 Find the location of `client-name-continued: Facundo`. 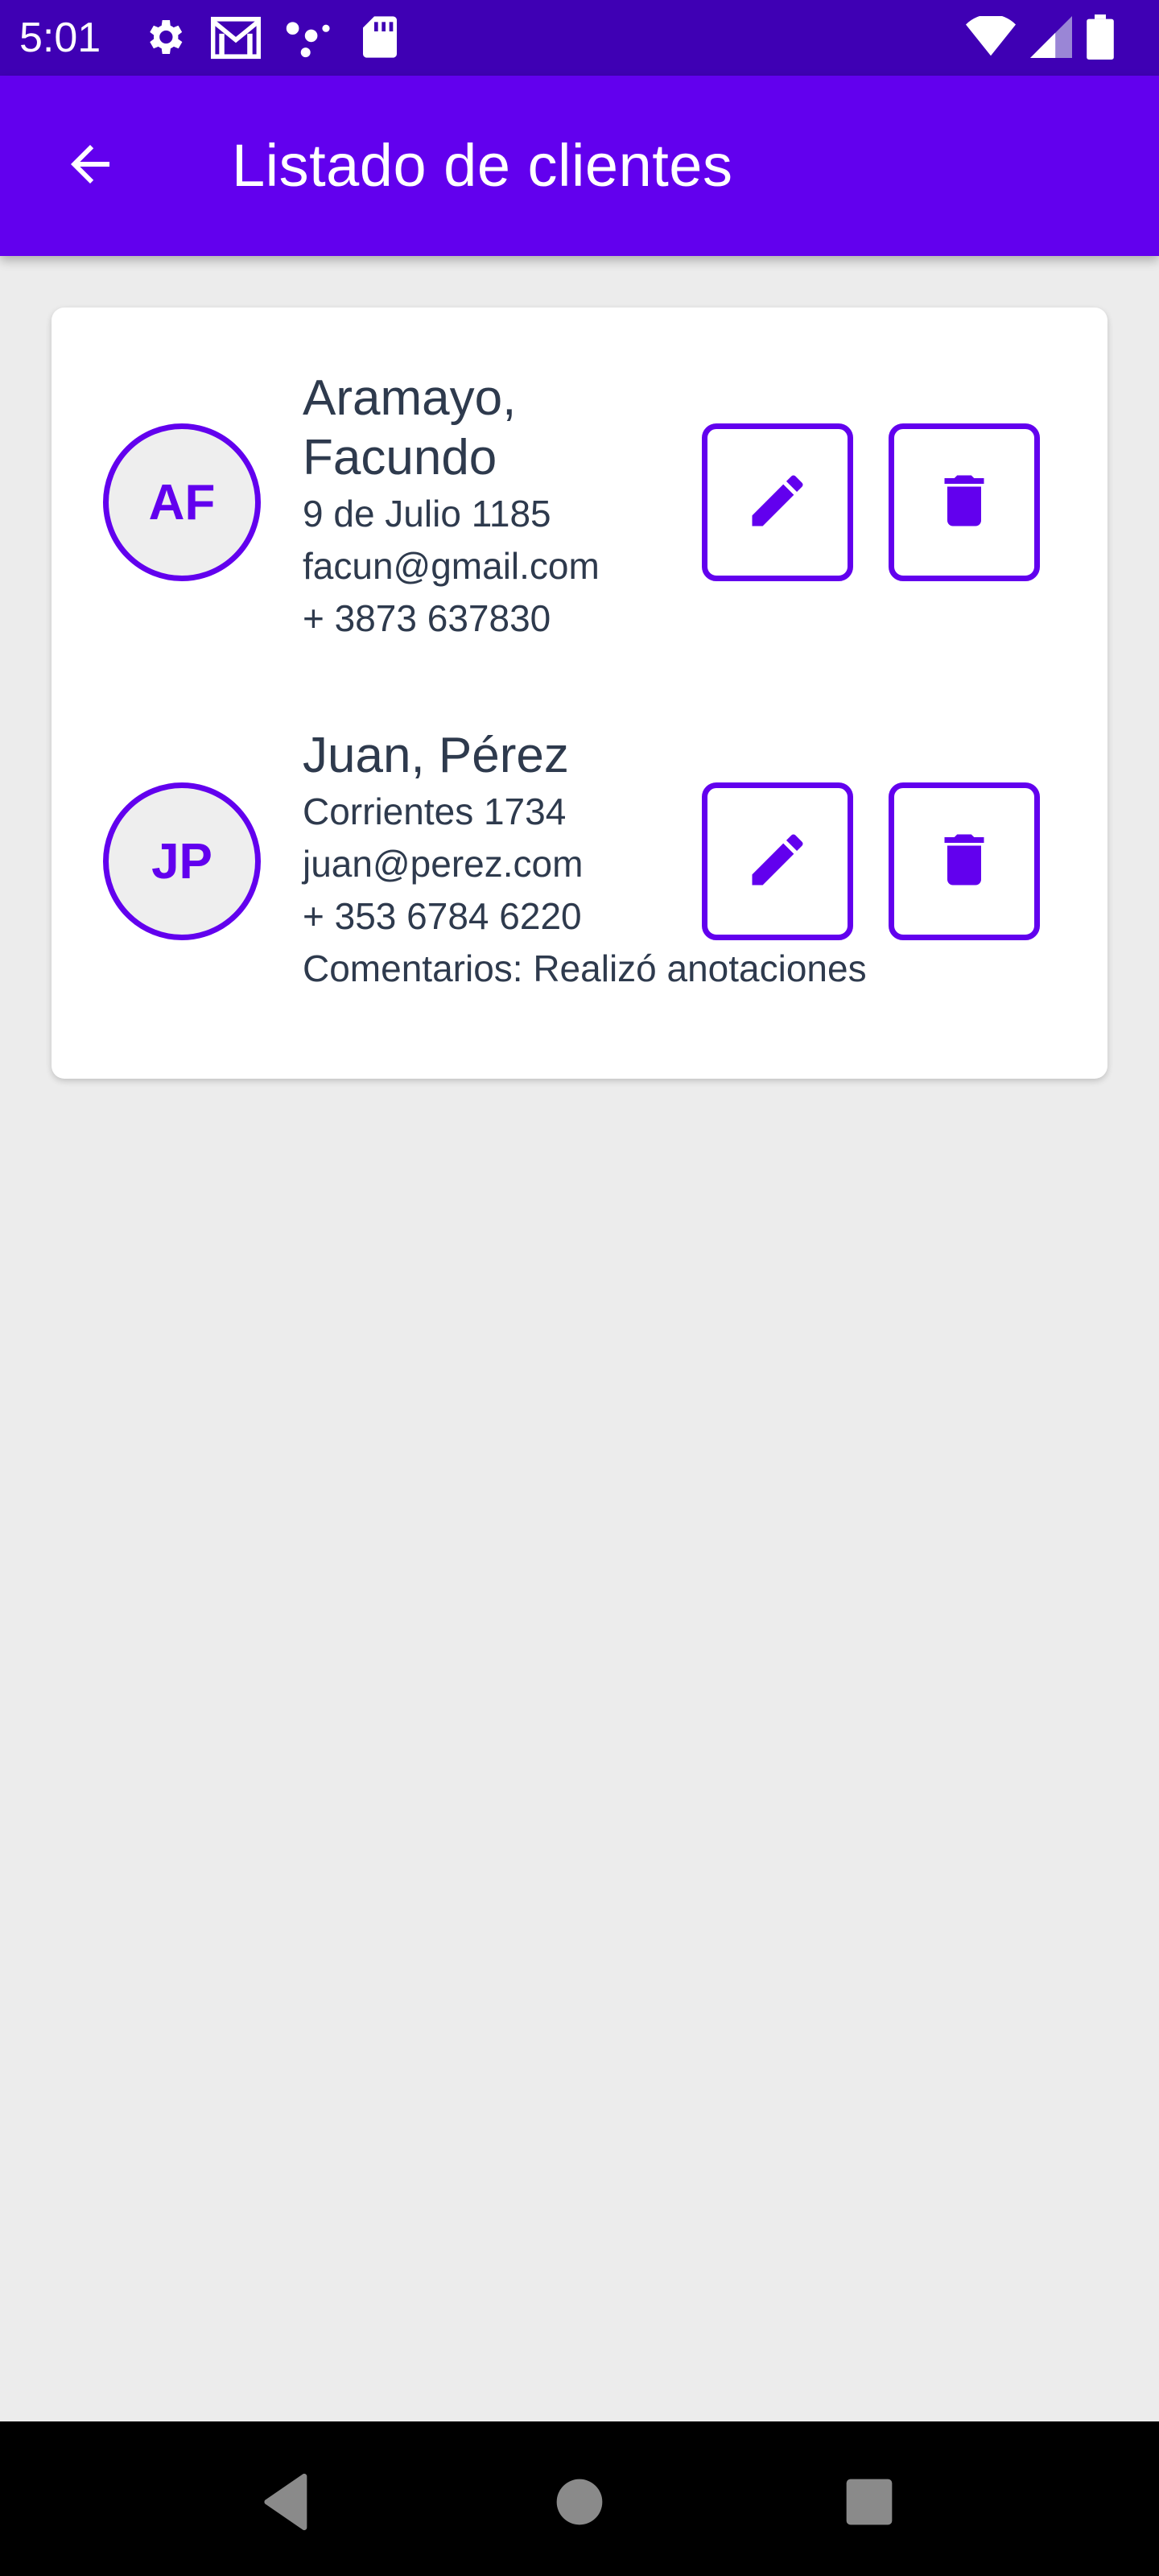

client-name-continued: Facundo is located at coordinates (400, 457).